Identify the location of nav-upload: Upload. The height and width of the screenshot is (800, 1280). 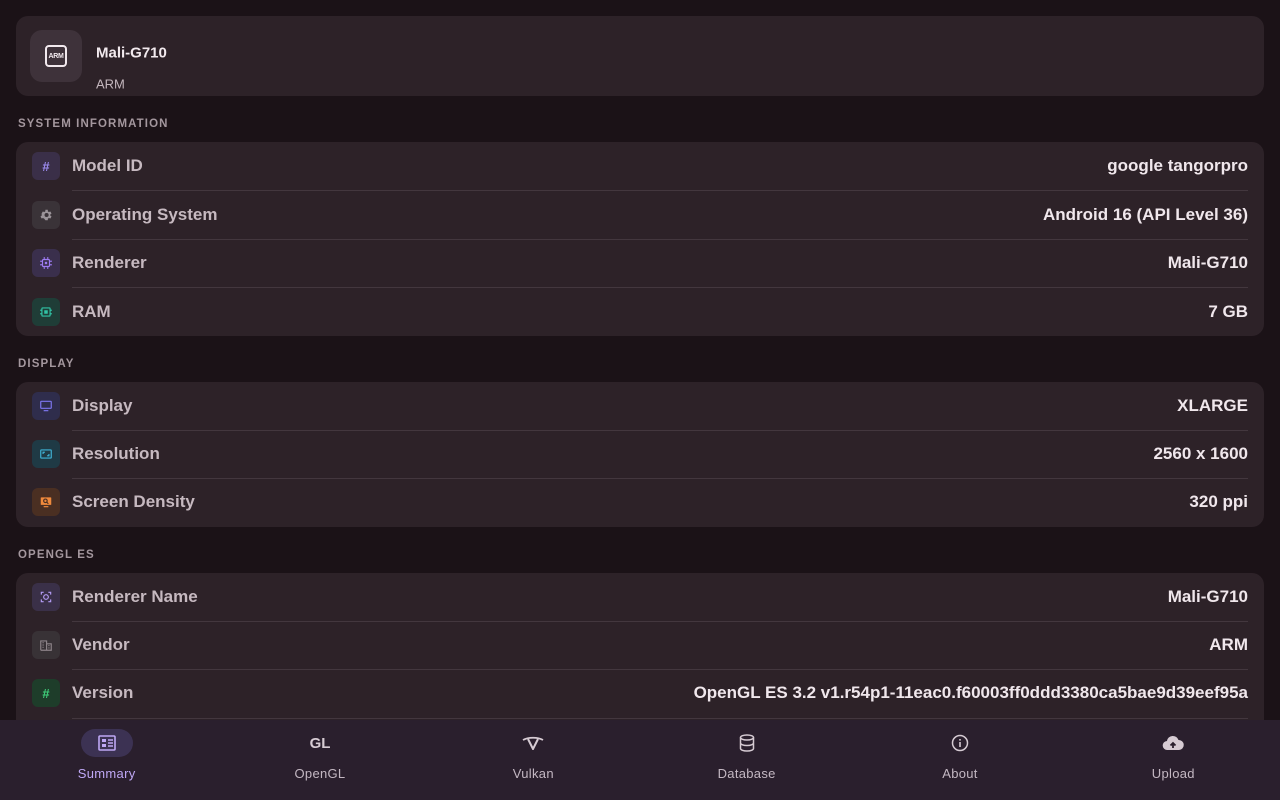
(1173, 760).